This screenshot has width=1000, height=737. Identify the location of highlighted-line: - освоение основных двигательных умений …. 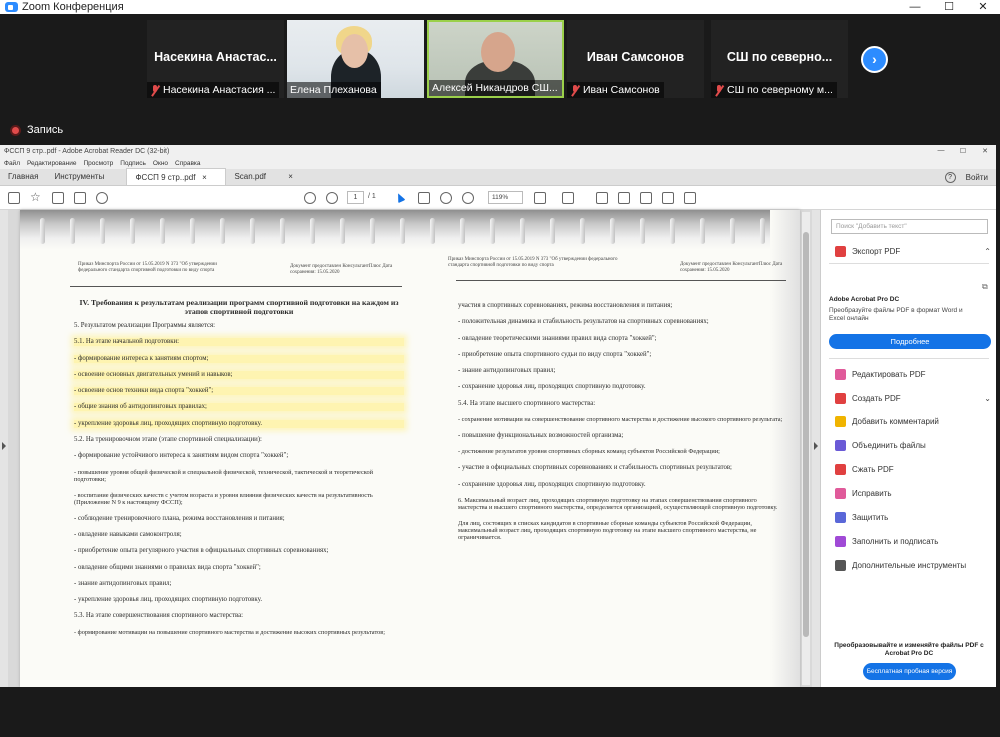
(239, 374).